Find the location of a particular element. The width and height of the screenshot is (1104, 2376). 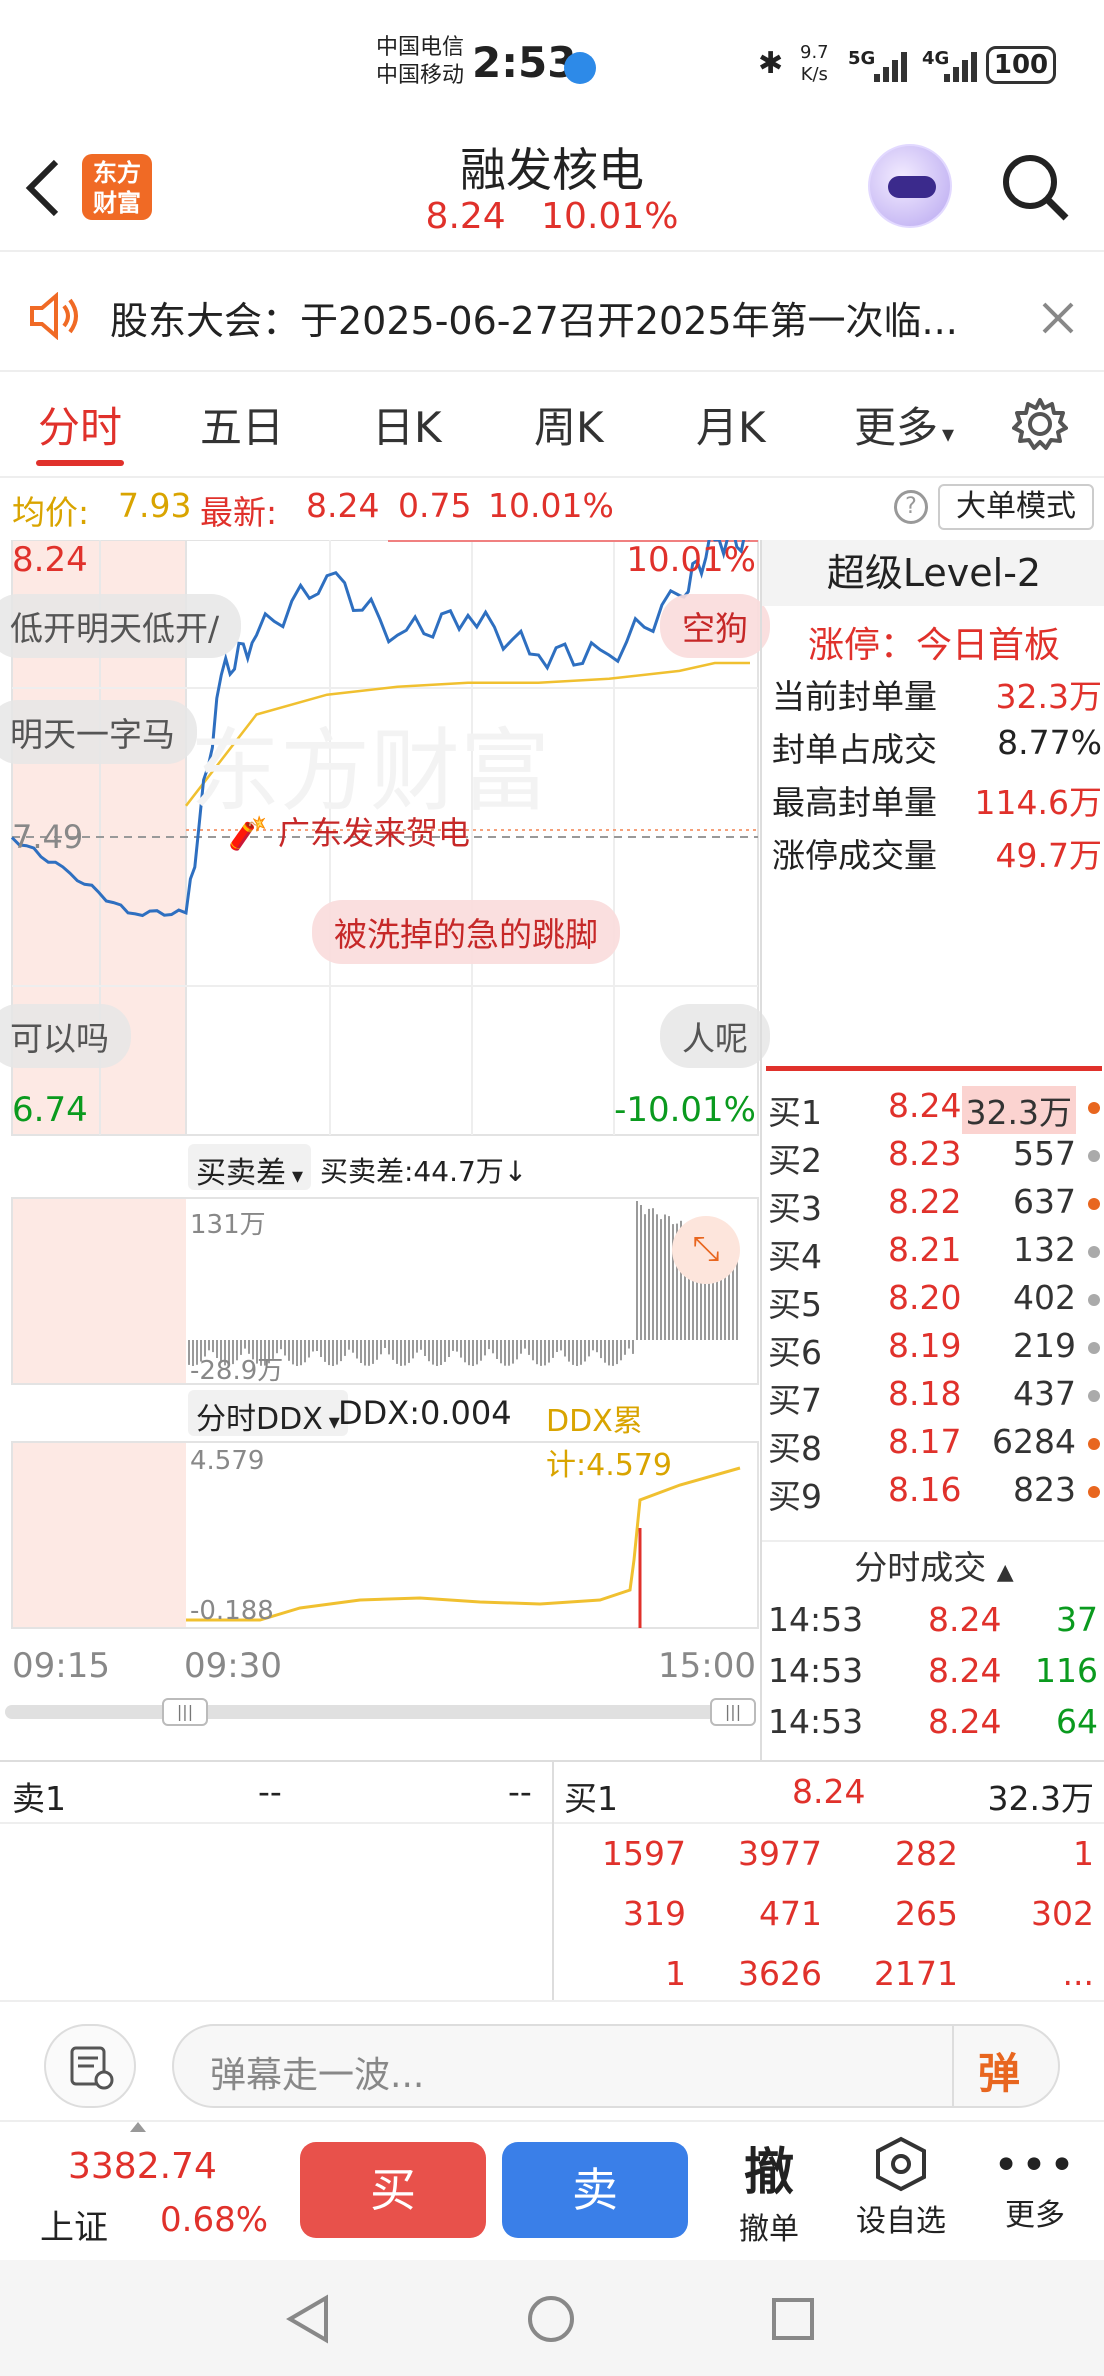

bid-row: 买8 8.17 6284 is located at coordinates (936, 1446).